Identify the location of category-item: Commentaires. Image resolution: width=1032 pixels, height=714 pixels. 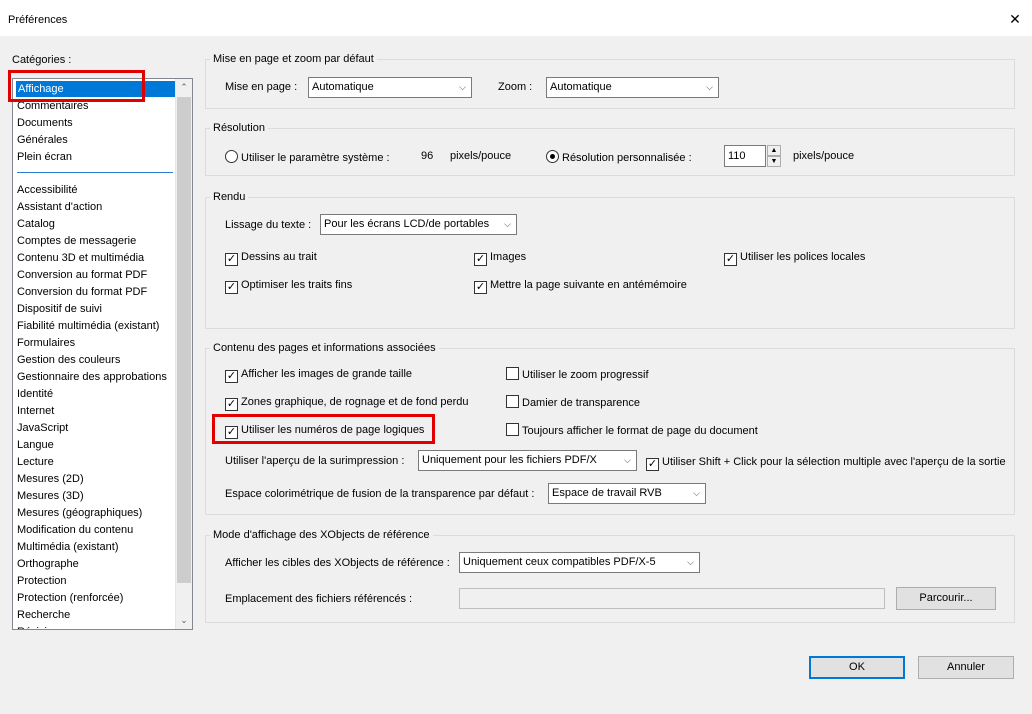
(53, 106).